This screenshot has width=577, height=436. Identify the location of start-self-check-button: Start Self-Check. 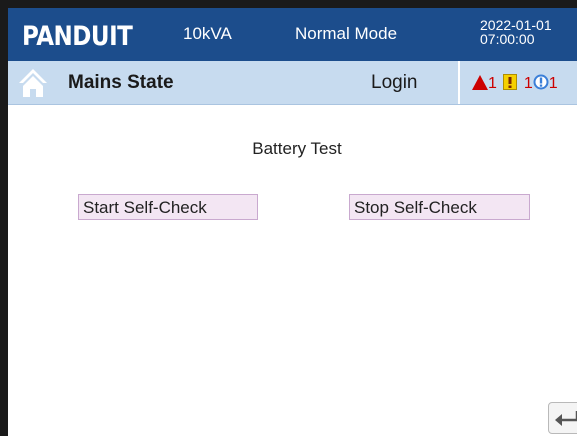
(168, 207).